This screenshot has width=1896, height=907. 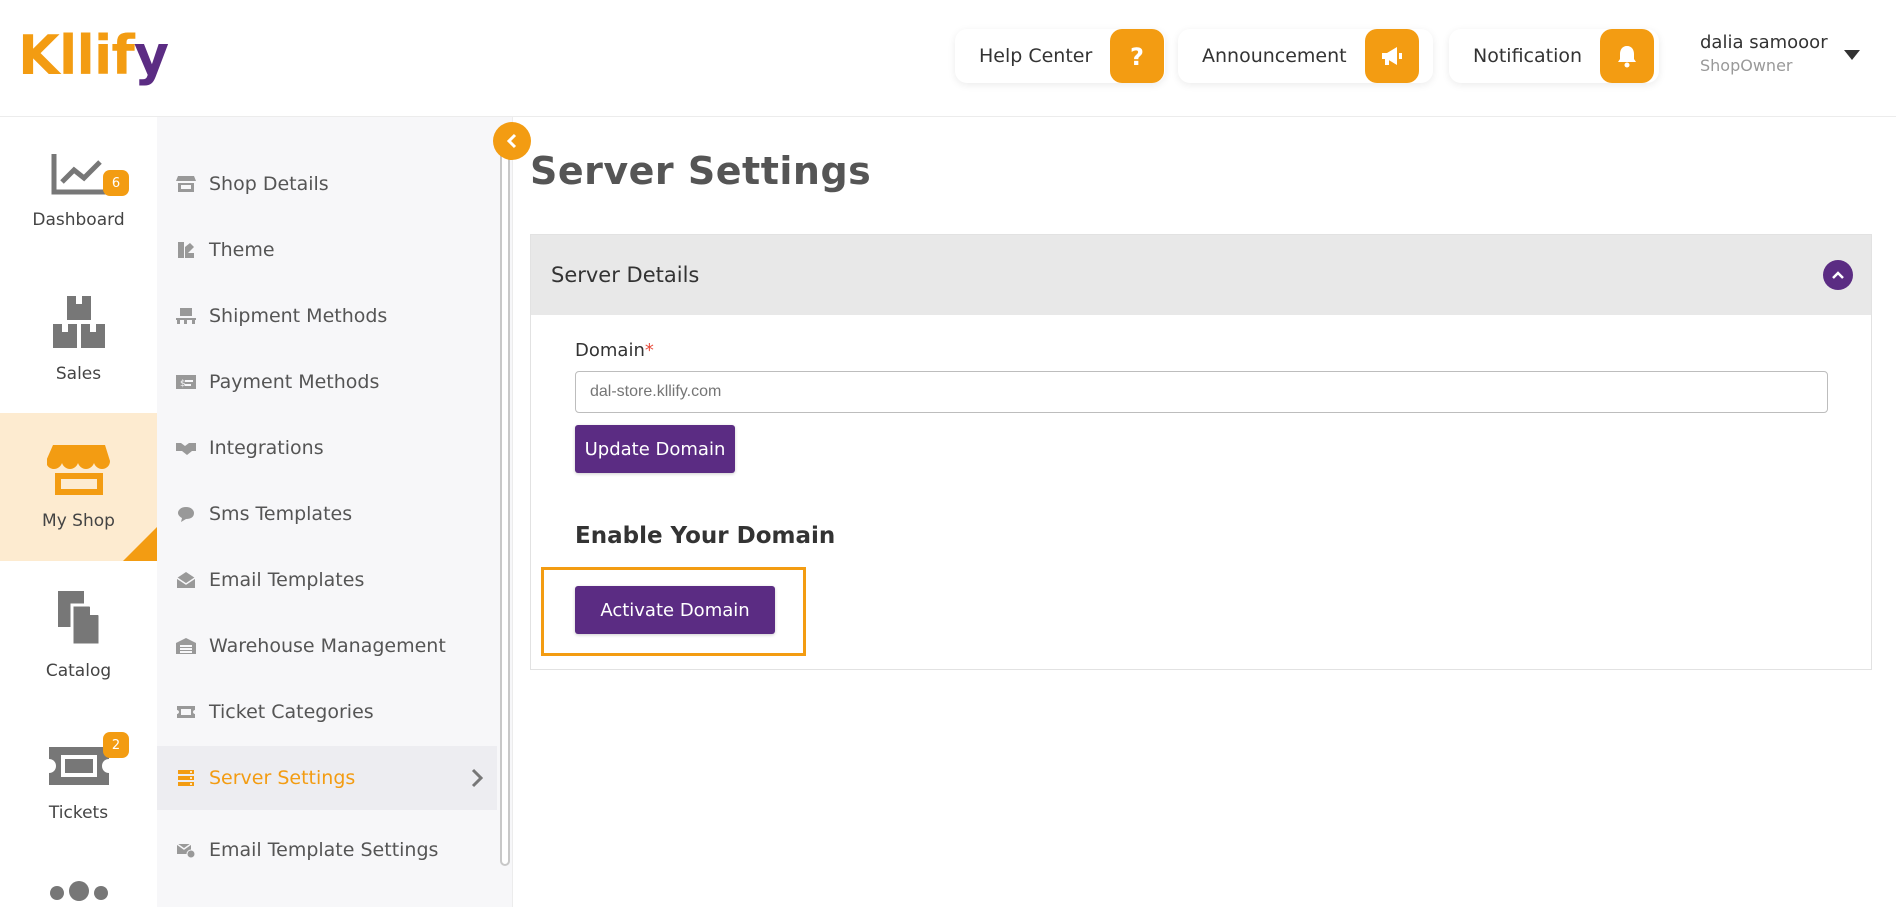 I want to click on bell-icon, so click(x=1627, y=56).